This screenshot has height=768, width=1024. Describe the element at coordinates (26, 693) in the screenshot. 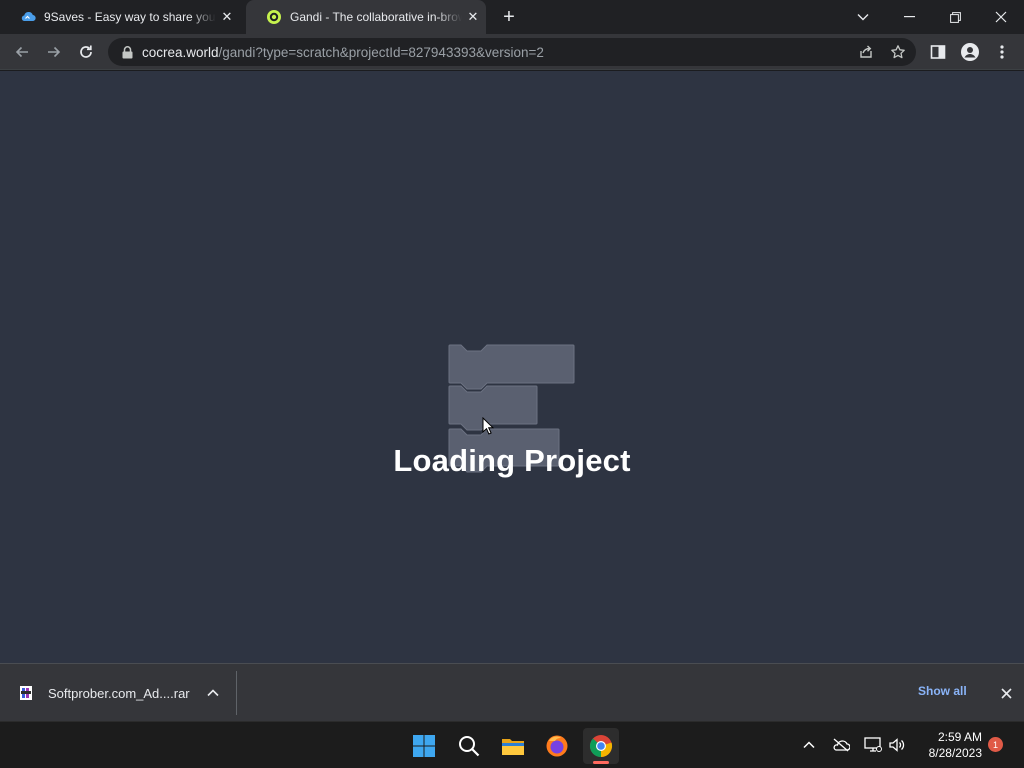

I see `rar-file-icon` at that location.